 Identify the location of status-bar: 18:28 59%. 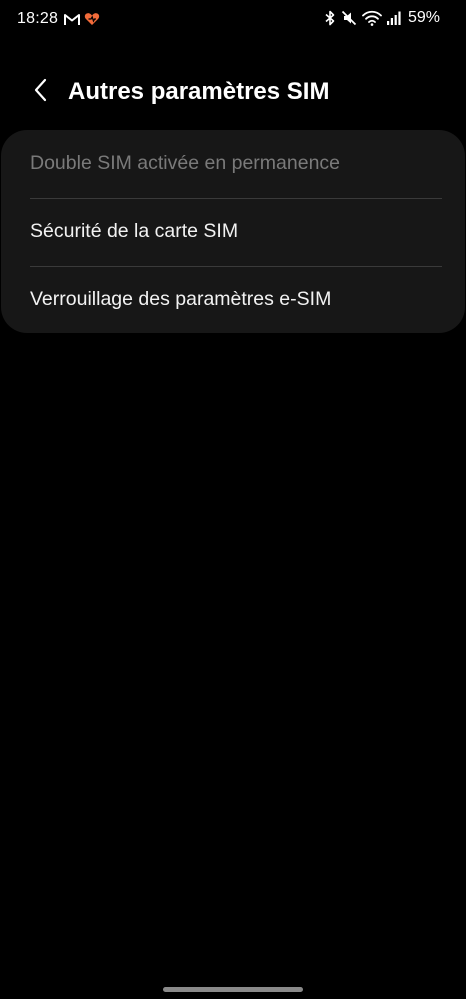
(233, 20).